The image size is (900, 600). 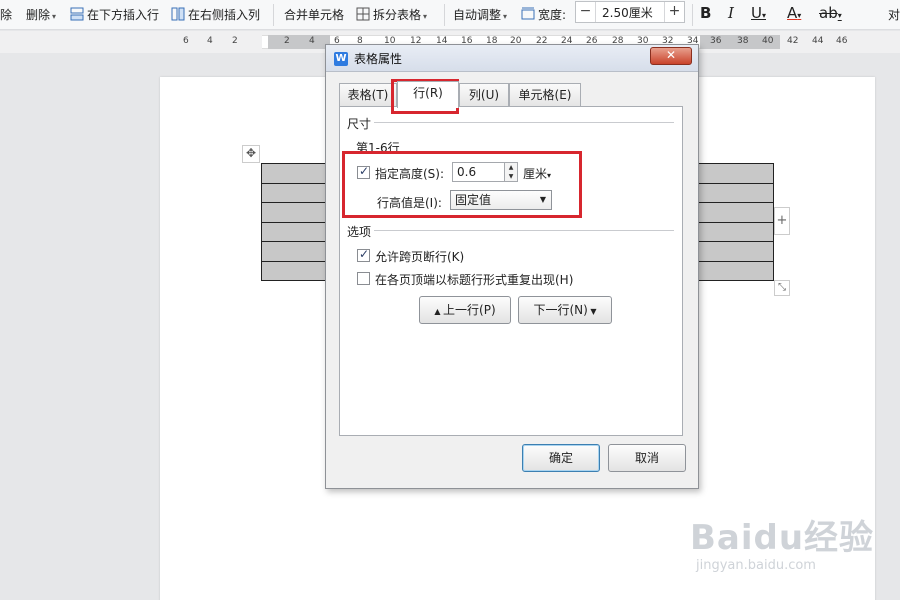 I want to click on dialog-title: 表格属性, so click(x=378, y=59).